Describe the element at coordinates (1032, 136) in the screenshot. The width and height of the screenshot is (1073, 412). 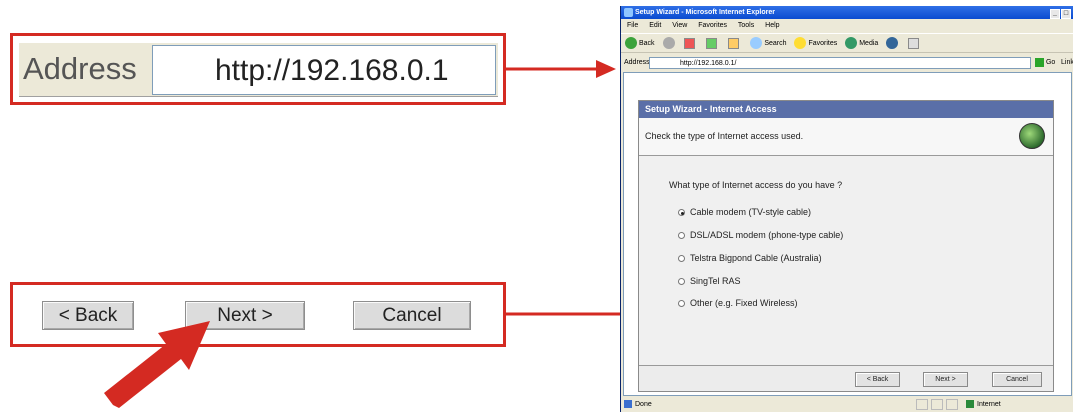
I see `globe-icon` at that location.